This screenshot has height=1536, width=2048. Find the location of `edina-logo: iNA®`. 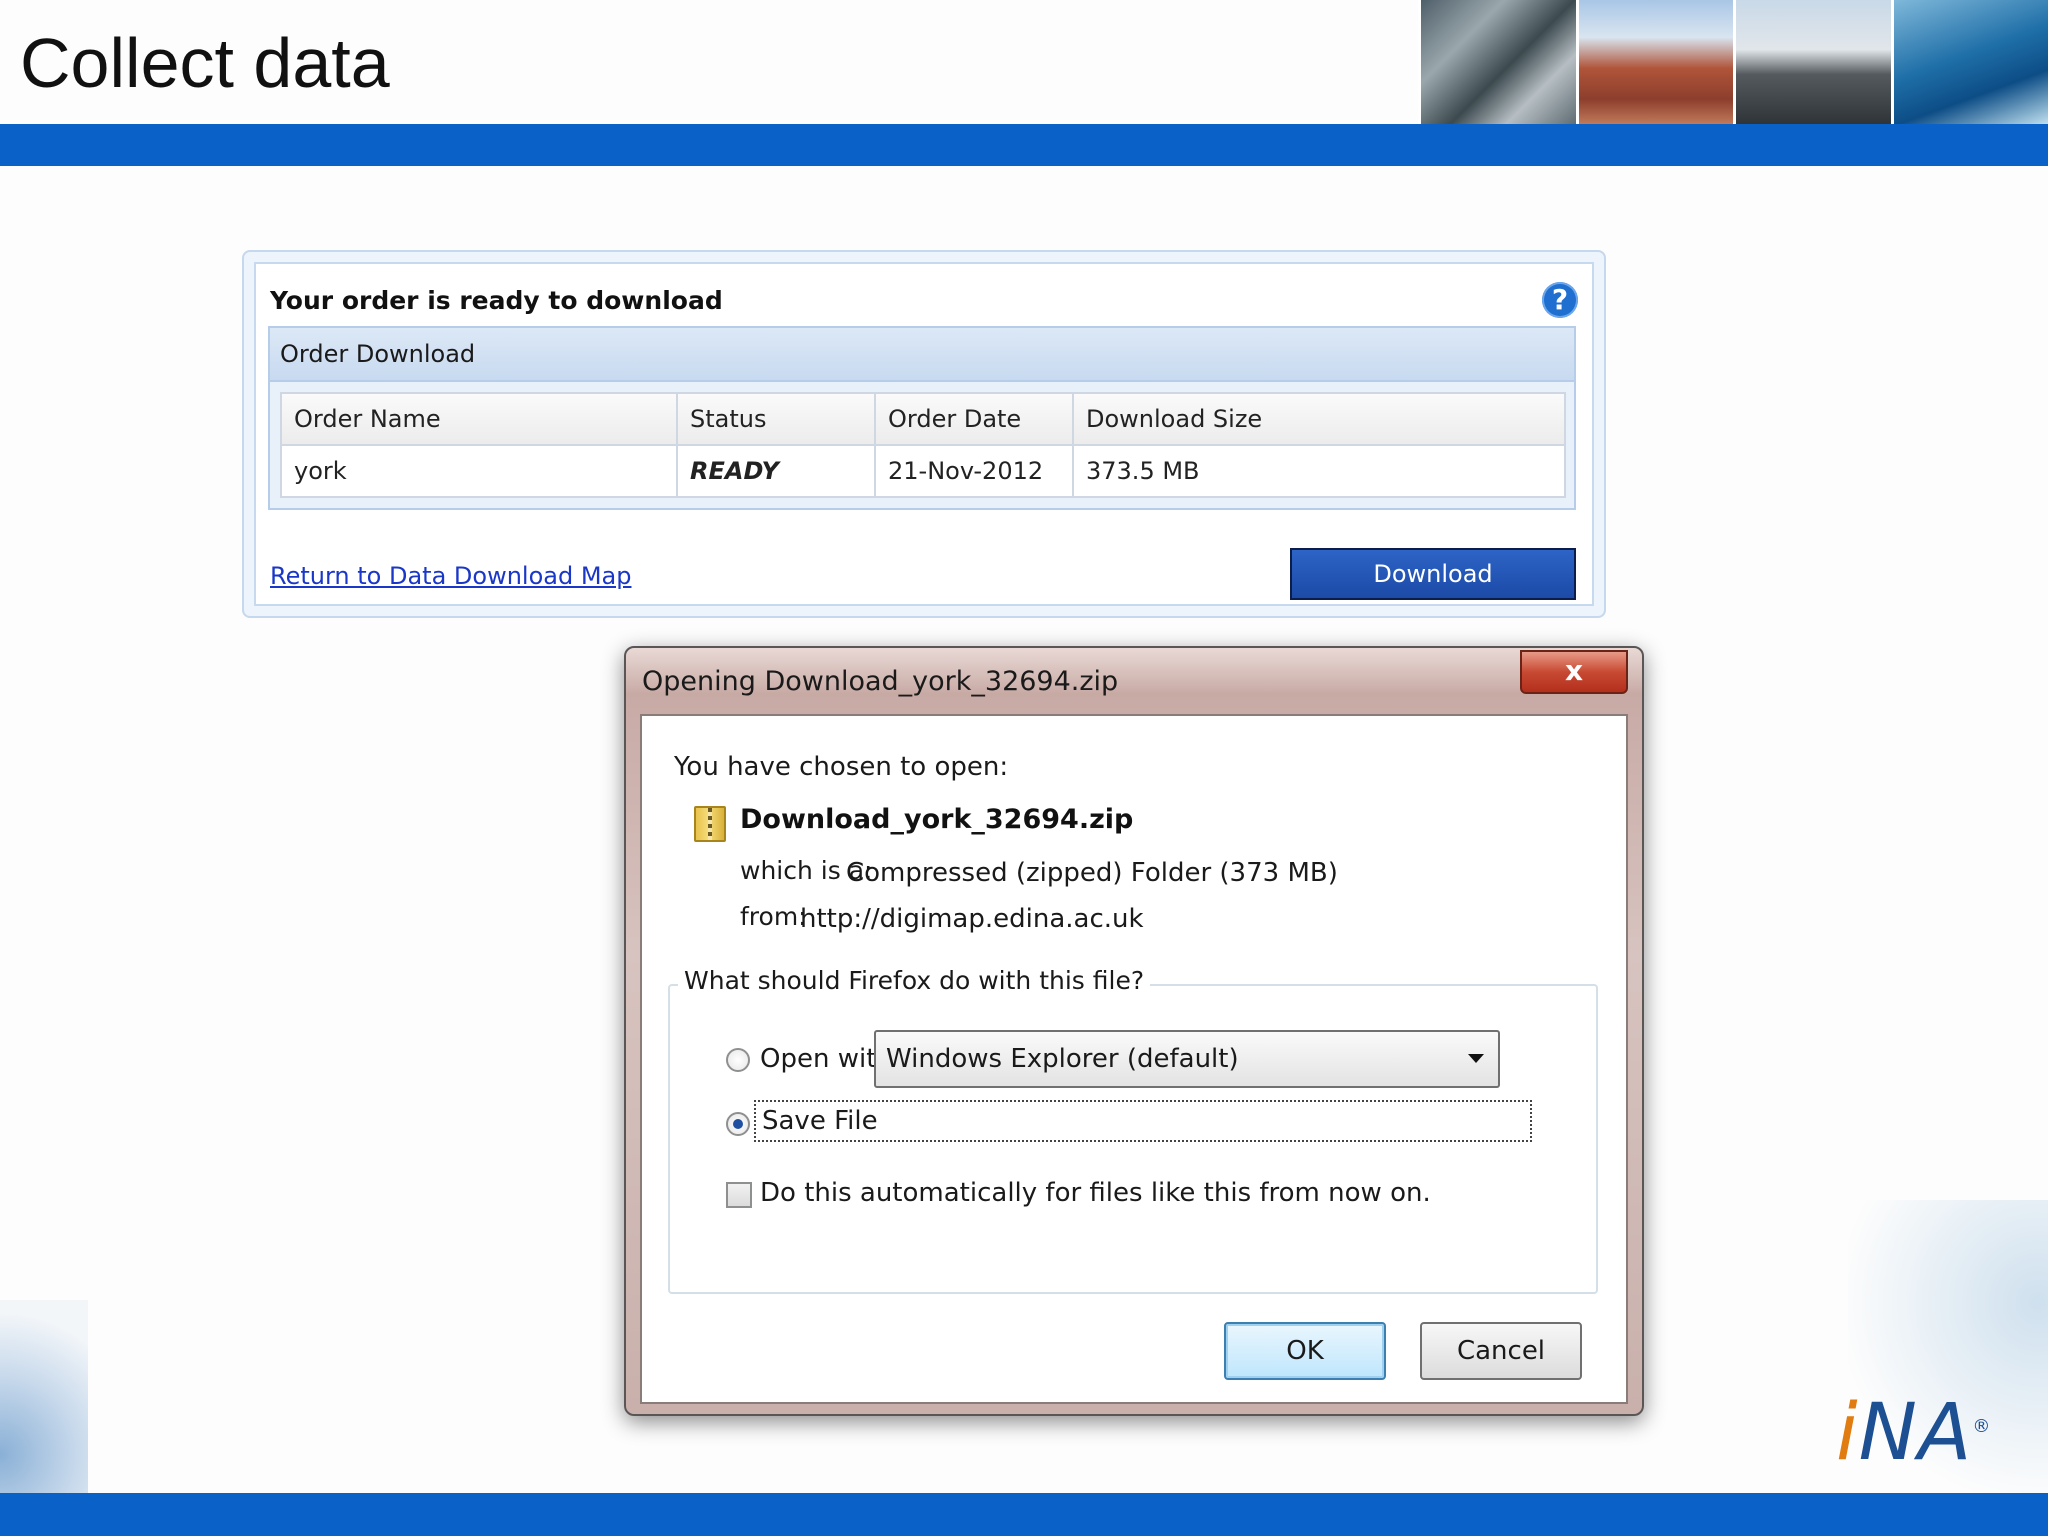

edina-logo: iNA® is located at coordinates (1914, 1433).